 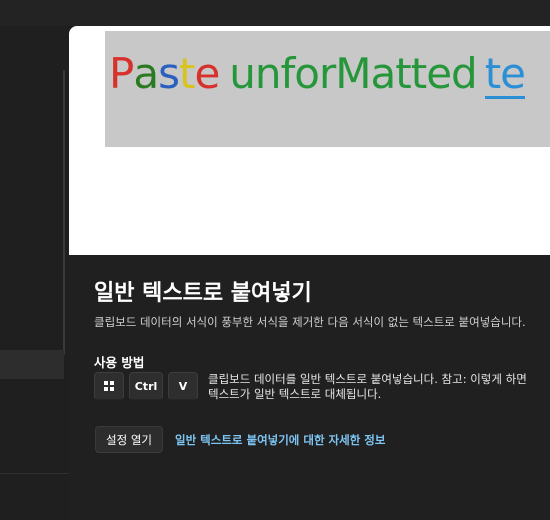 I want to click on sidebar-selected-item, so click(x=32, y=364).